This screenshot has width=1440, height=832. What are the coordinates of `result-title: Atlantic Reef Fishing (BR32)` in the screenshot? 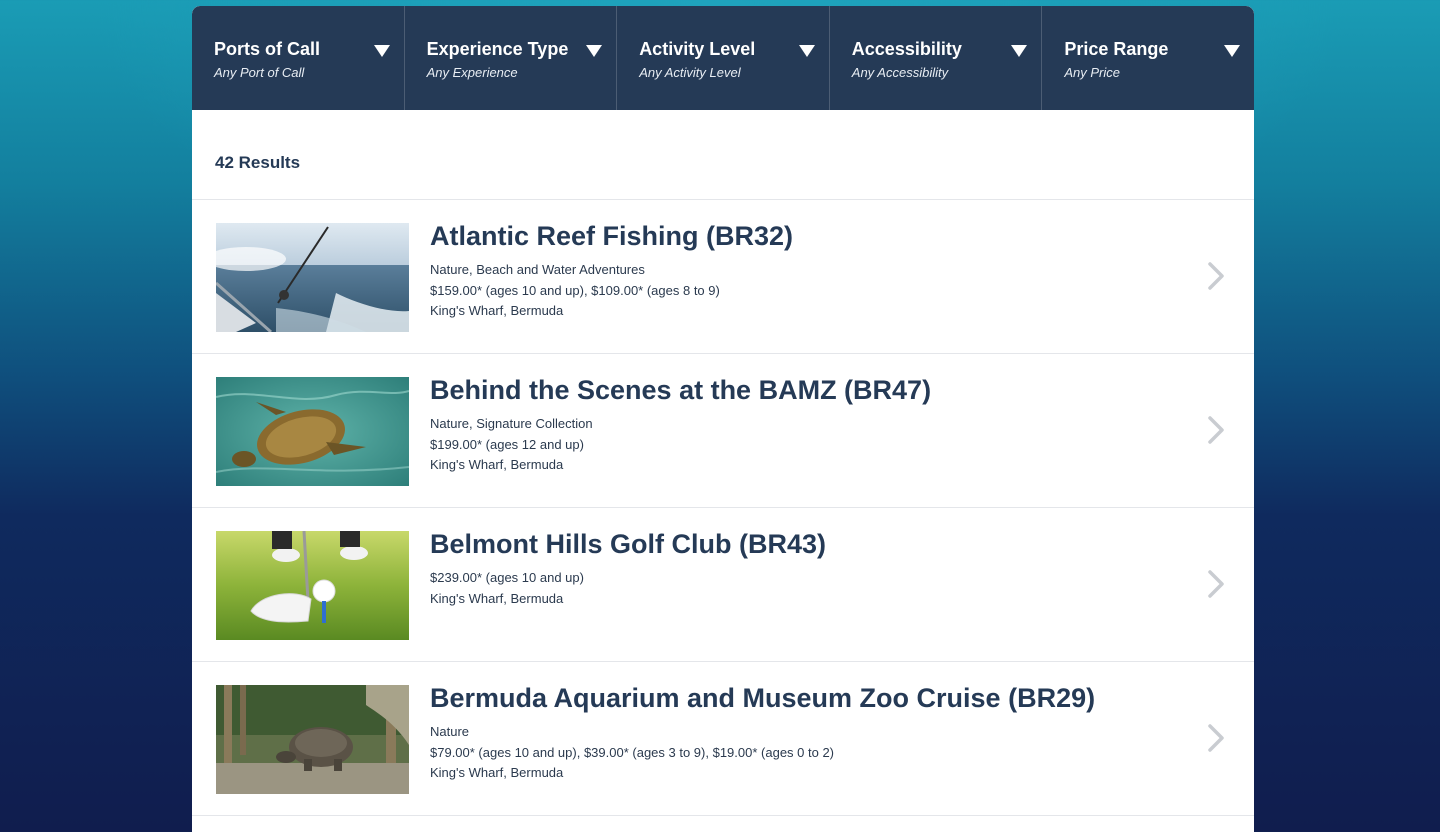 It's located at (611, 236).